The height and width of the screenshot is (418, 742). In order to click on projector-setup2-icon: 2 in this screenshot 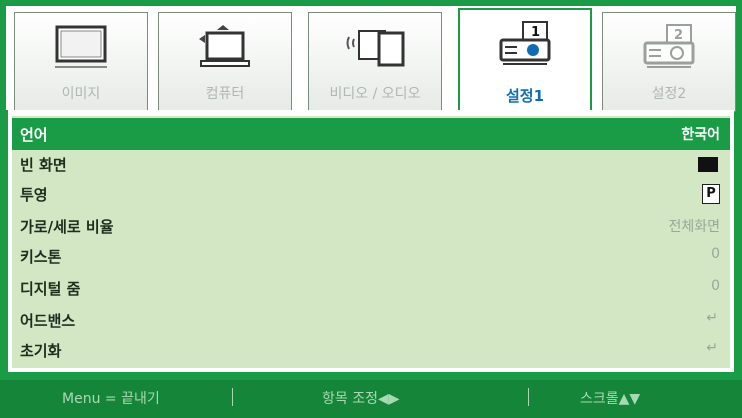, I will do `click(669, 49)`.